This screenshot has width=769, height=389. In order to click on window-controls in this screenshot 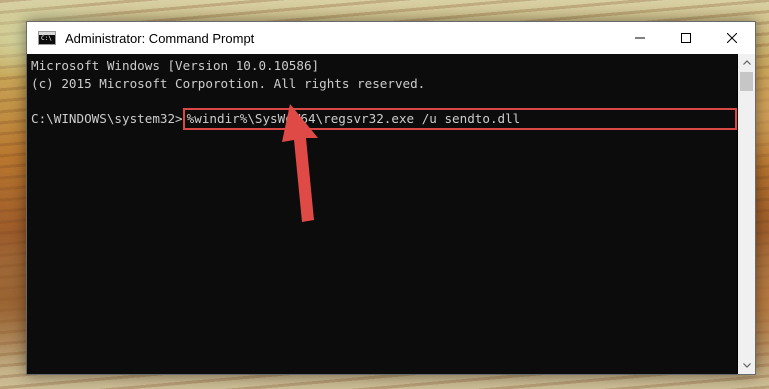, I will do `click(686, 38)`.